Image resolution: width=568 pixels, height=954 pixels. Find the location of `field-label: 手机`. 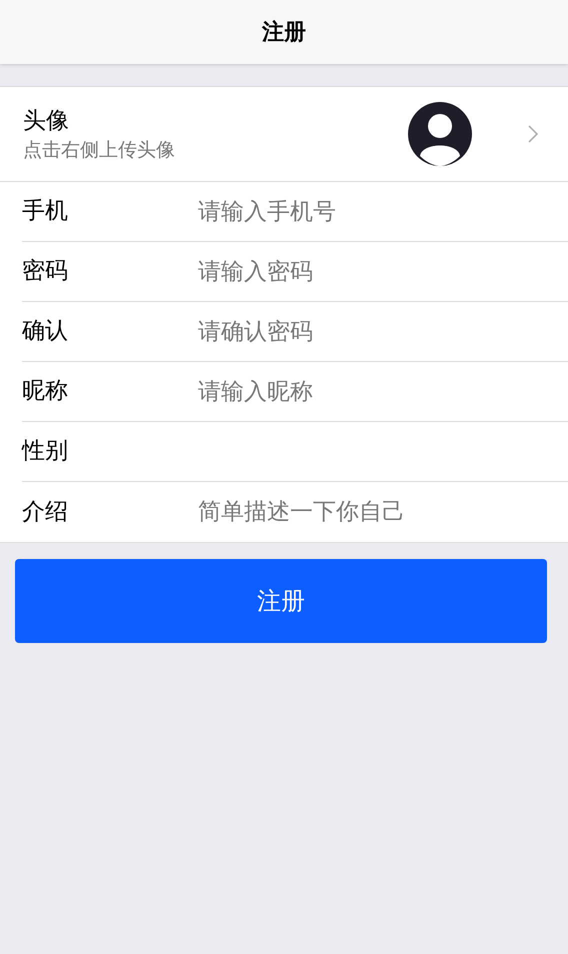

field-label: 手机 is located at coordinates (45, 211).